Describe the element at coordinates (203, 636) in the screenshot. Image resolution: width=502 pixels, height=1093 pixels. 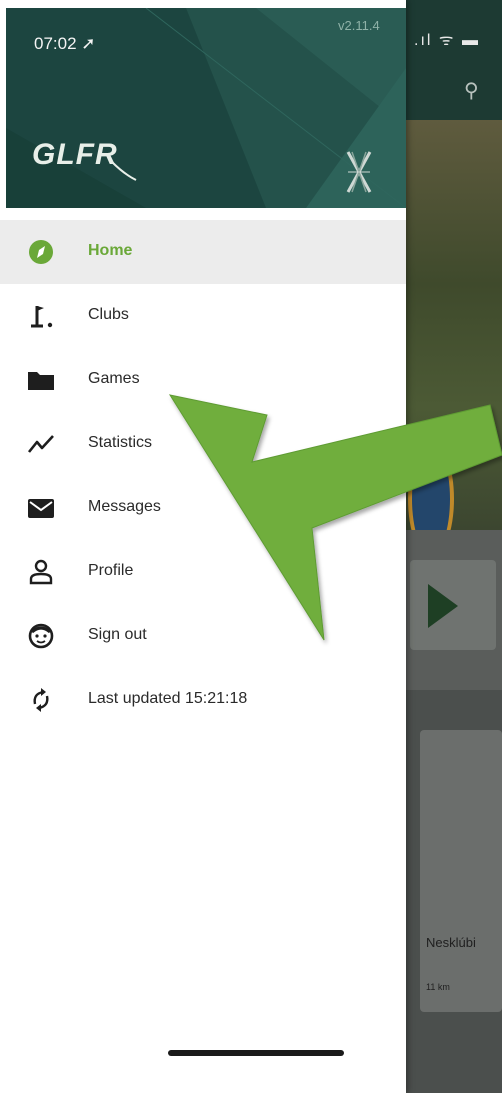
I see `menu-item-sign-out: Sign out` at that location.